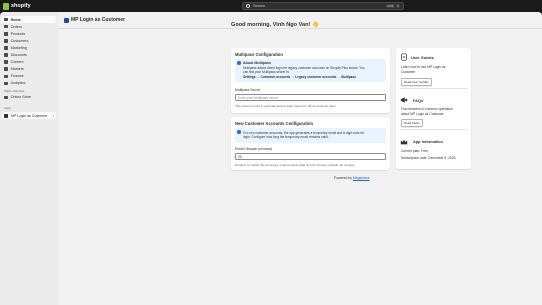 The image size is (542, 305). Describe the element at coordinates (258, 97) in the screenshot. I see `input-placeholder: Enter your Multipass secret` at that location.